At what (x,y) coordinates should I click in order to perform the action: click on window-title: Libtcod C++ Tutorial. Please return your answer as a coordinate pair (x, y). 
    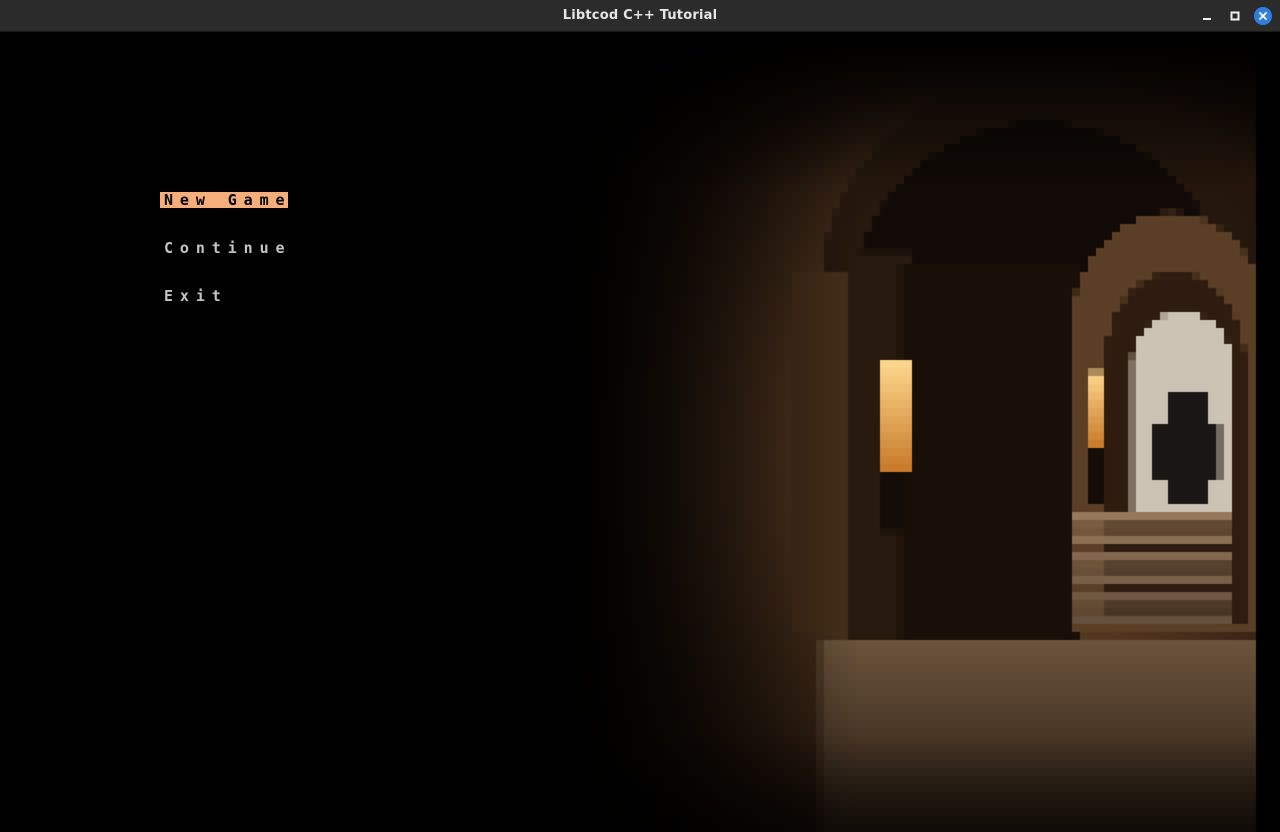
    Looking at the image, I should click on (640, 15).